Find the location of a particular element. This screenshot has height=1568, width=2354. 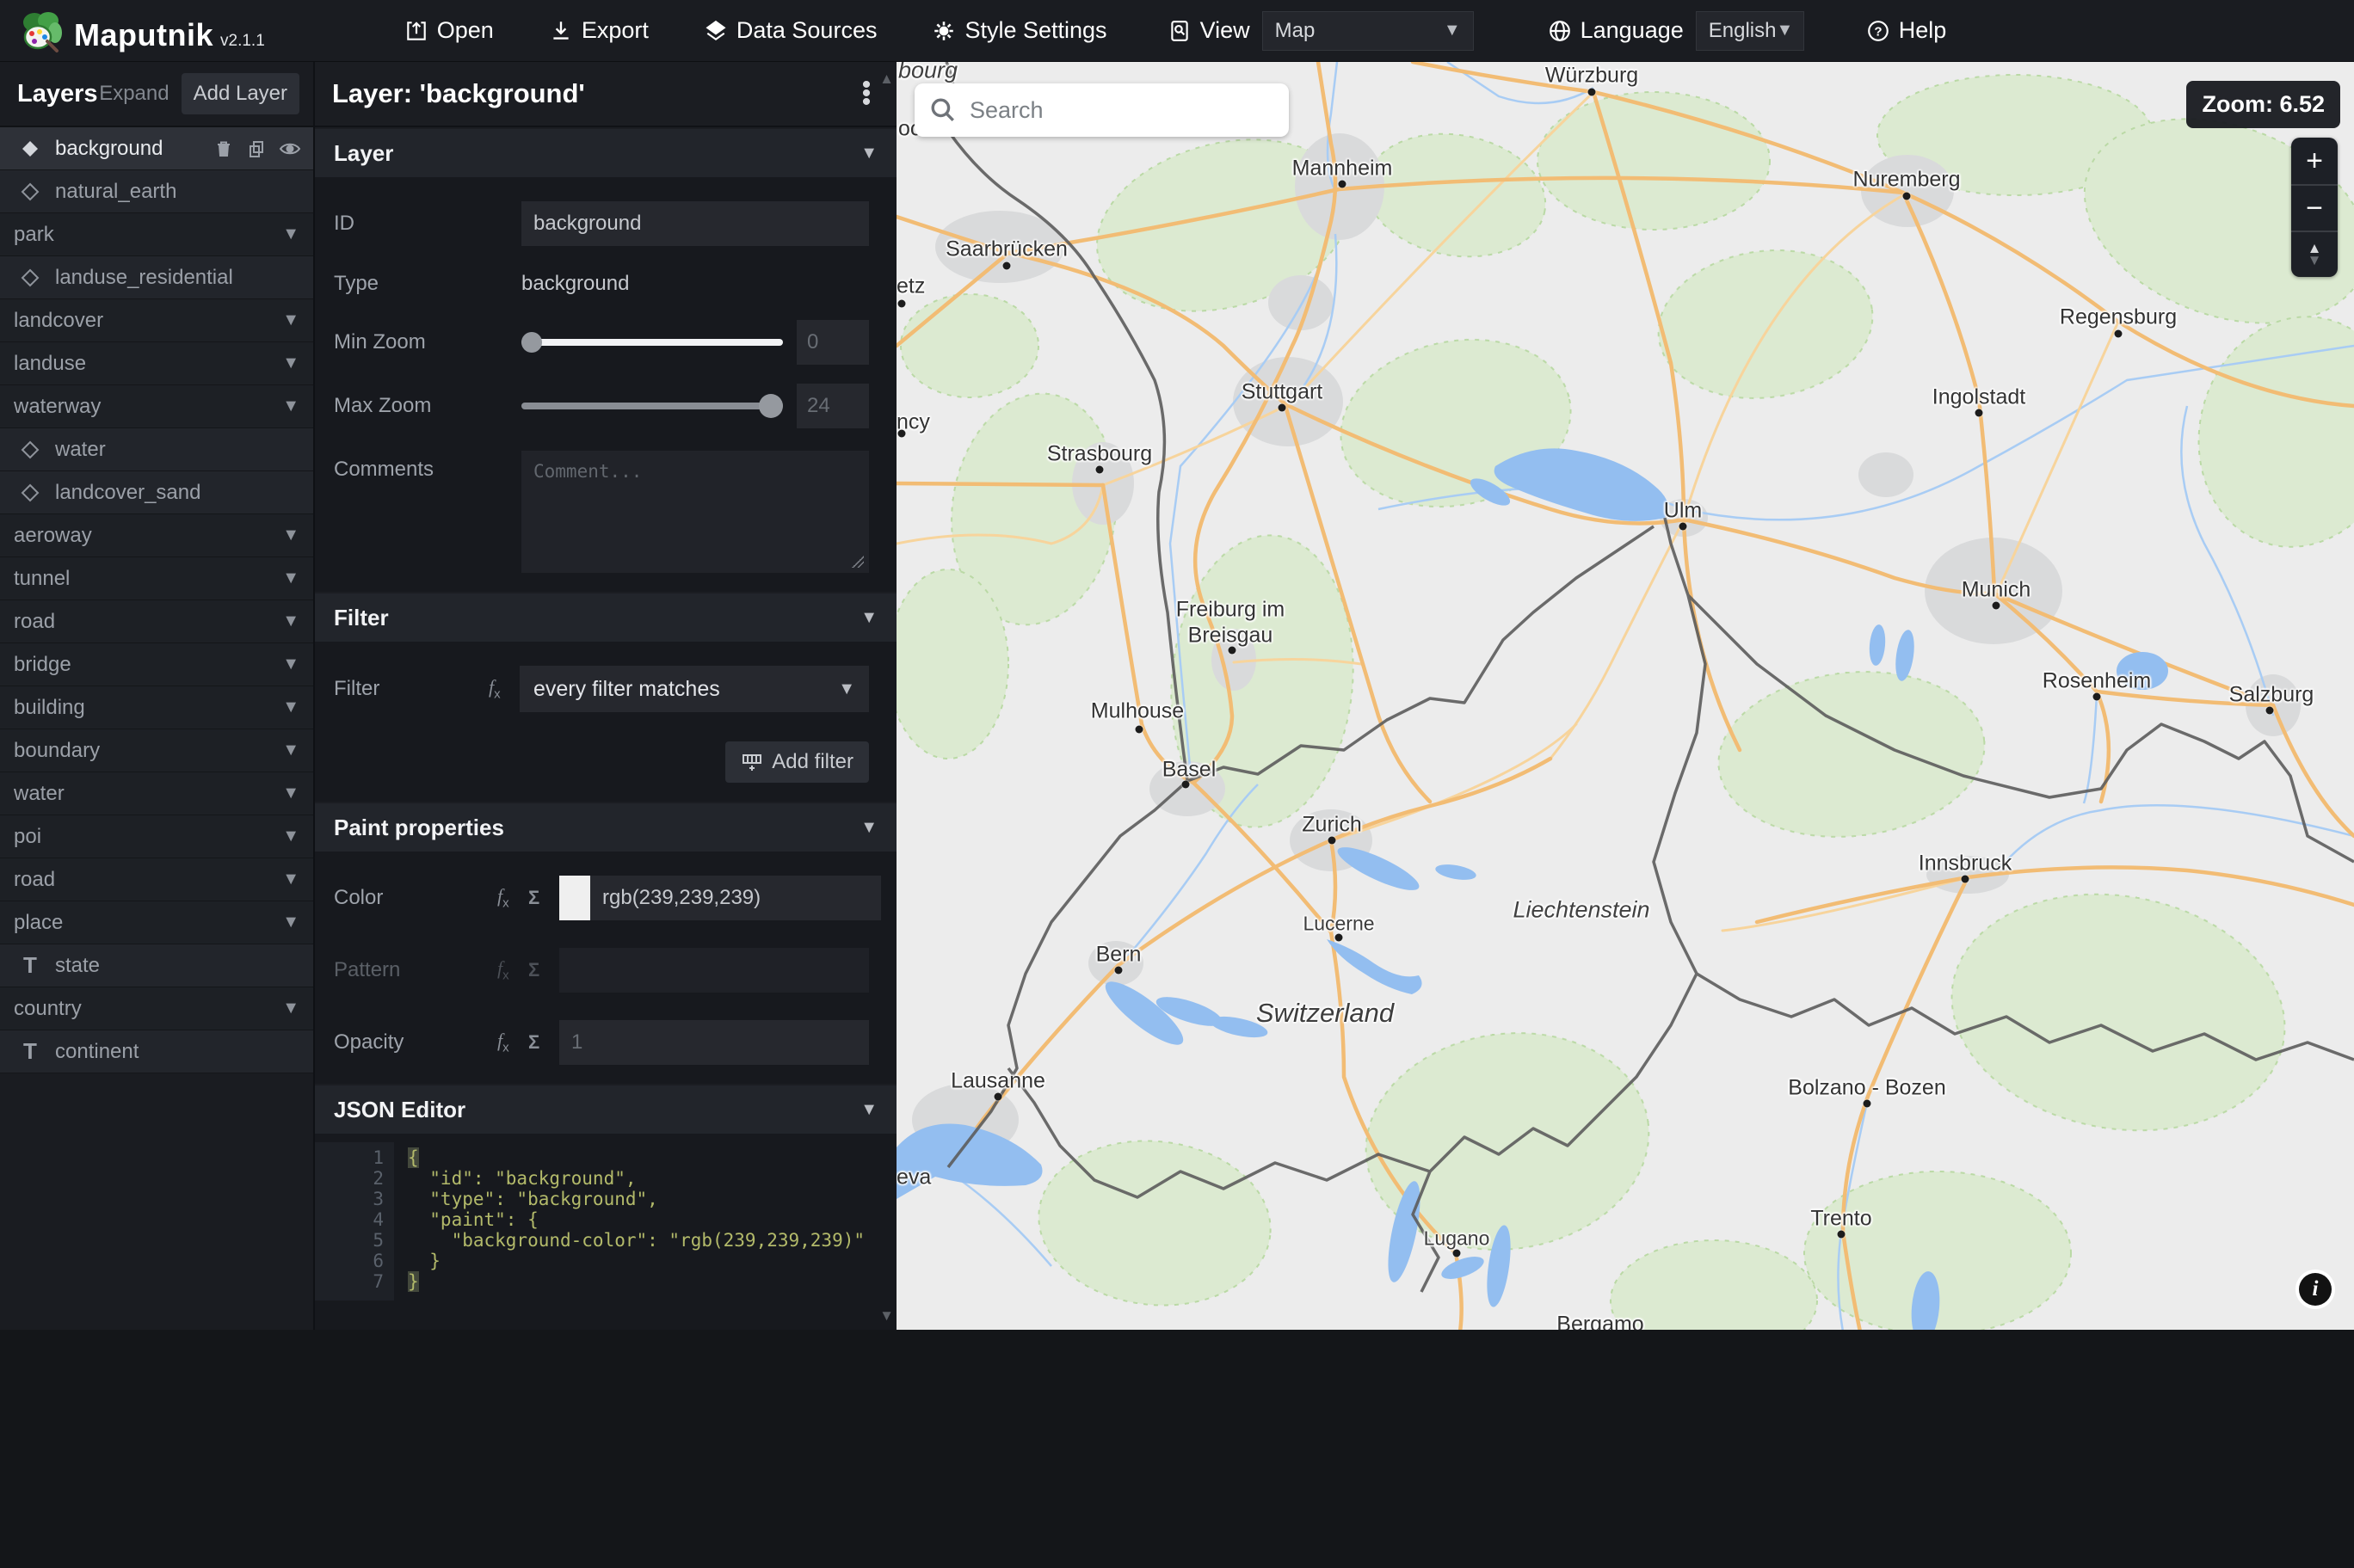

data-sources-button: Data Sources is located at coordinates (791, 31).